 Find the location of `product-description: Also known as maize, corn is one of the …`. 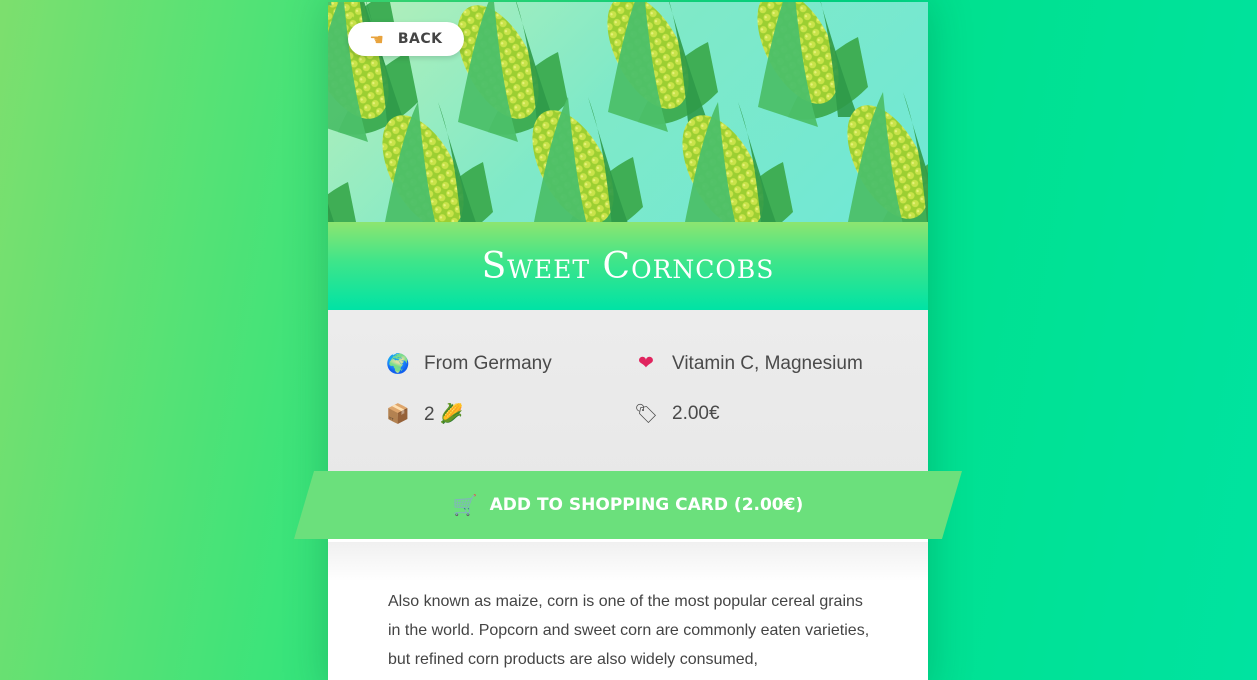

product-description: Also known as maize, corn is one of the … is located at coordinates (629, 630).